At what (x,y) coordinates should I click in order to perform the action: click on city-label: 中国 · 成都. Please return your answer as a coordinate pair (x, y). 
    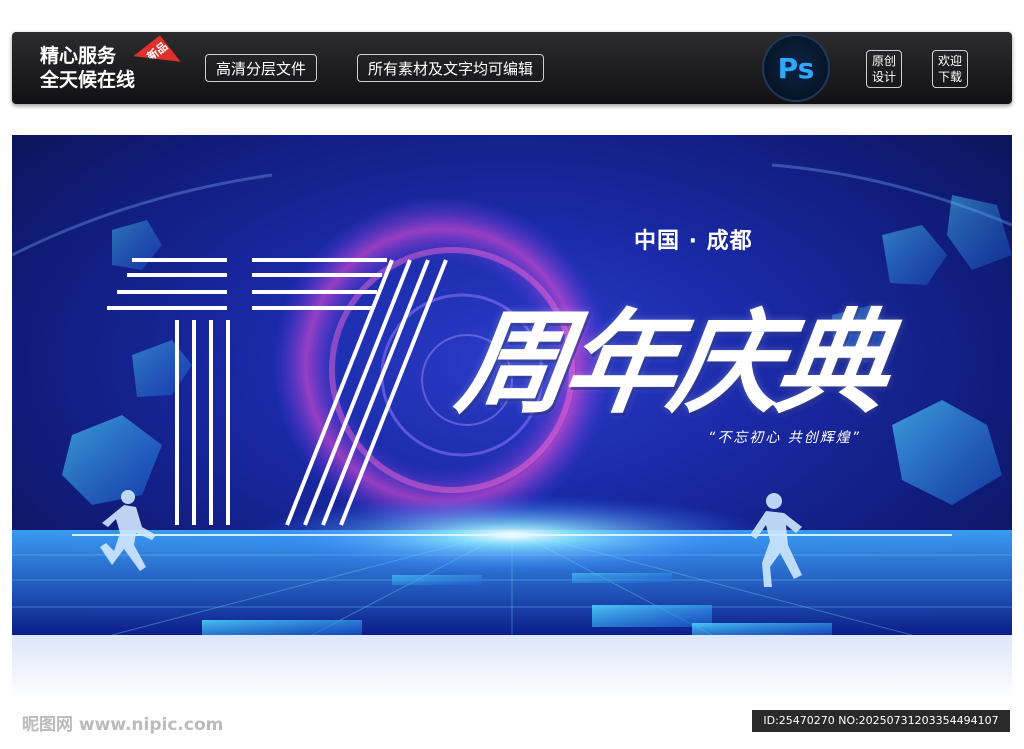
    Looking at the image, I should click on (693, 241).